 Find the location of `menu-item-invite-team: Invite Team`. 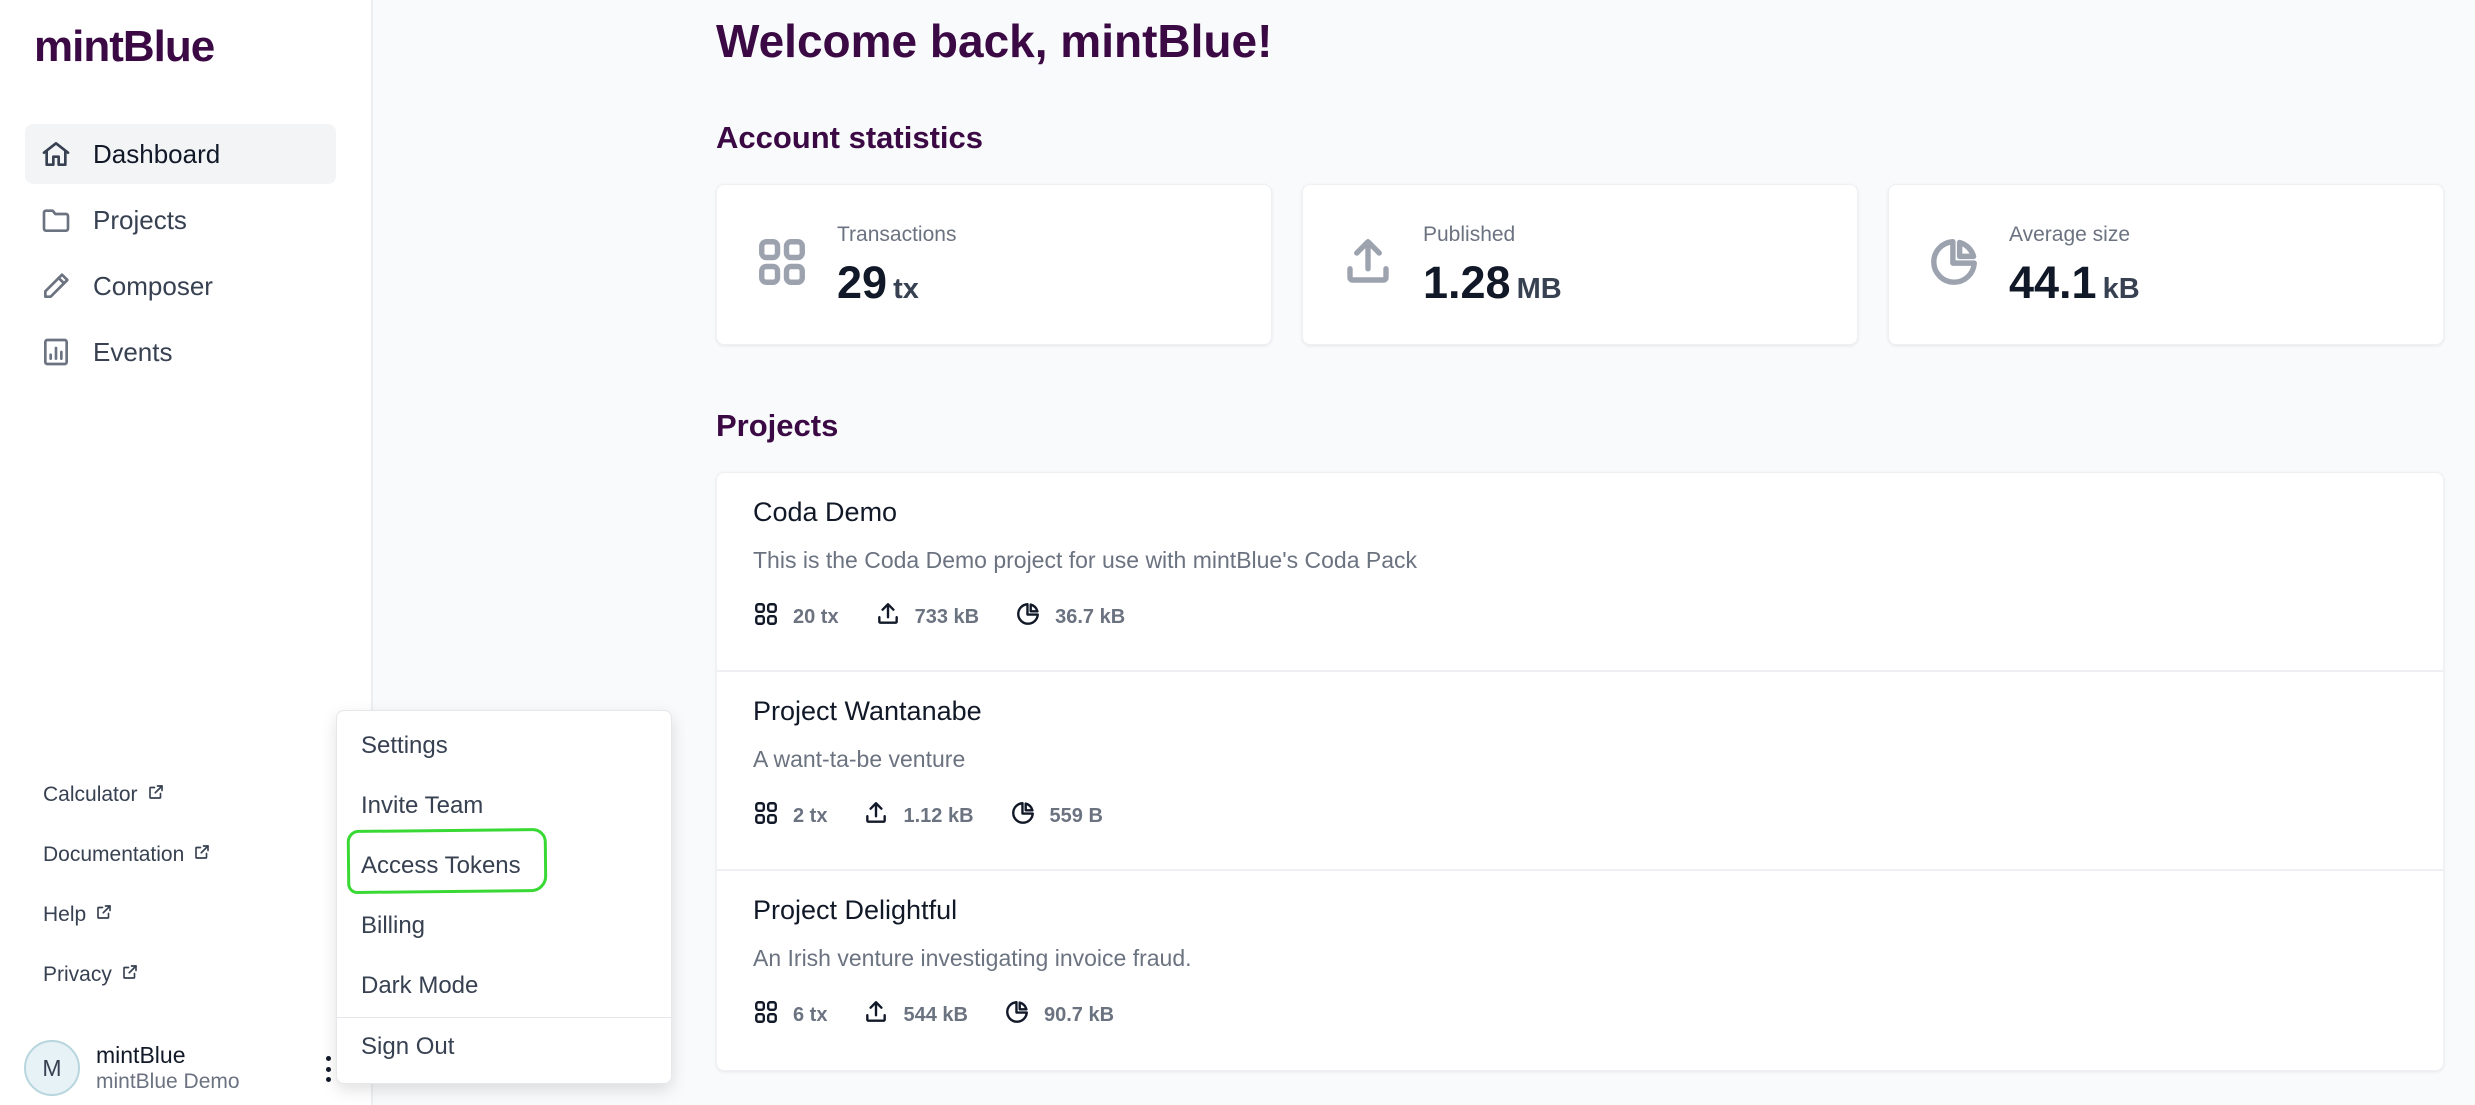

menu-item-invite-team: Invite Team is located at coordinates (422, 806).